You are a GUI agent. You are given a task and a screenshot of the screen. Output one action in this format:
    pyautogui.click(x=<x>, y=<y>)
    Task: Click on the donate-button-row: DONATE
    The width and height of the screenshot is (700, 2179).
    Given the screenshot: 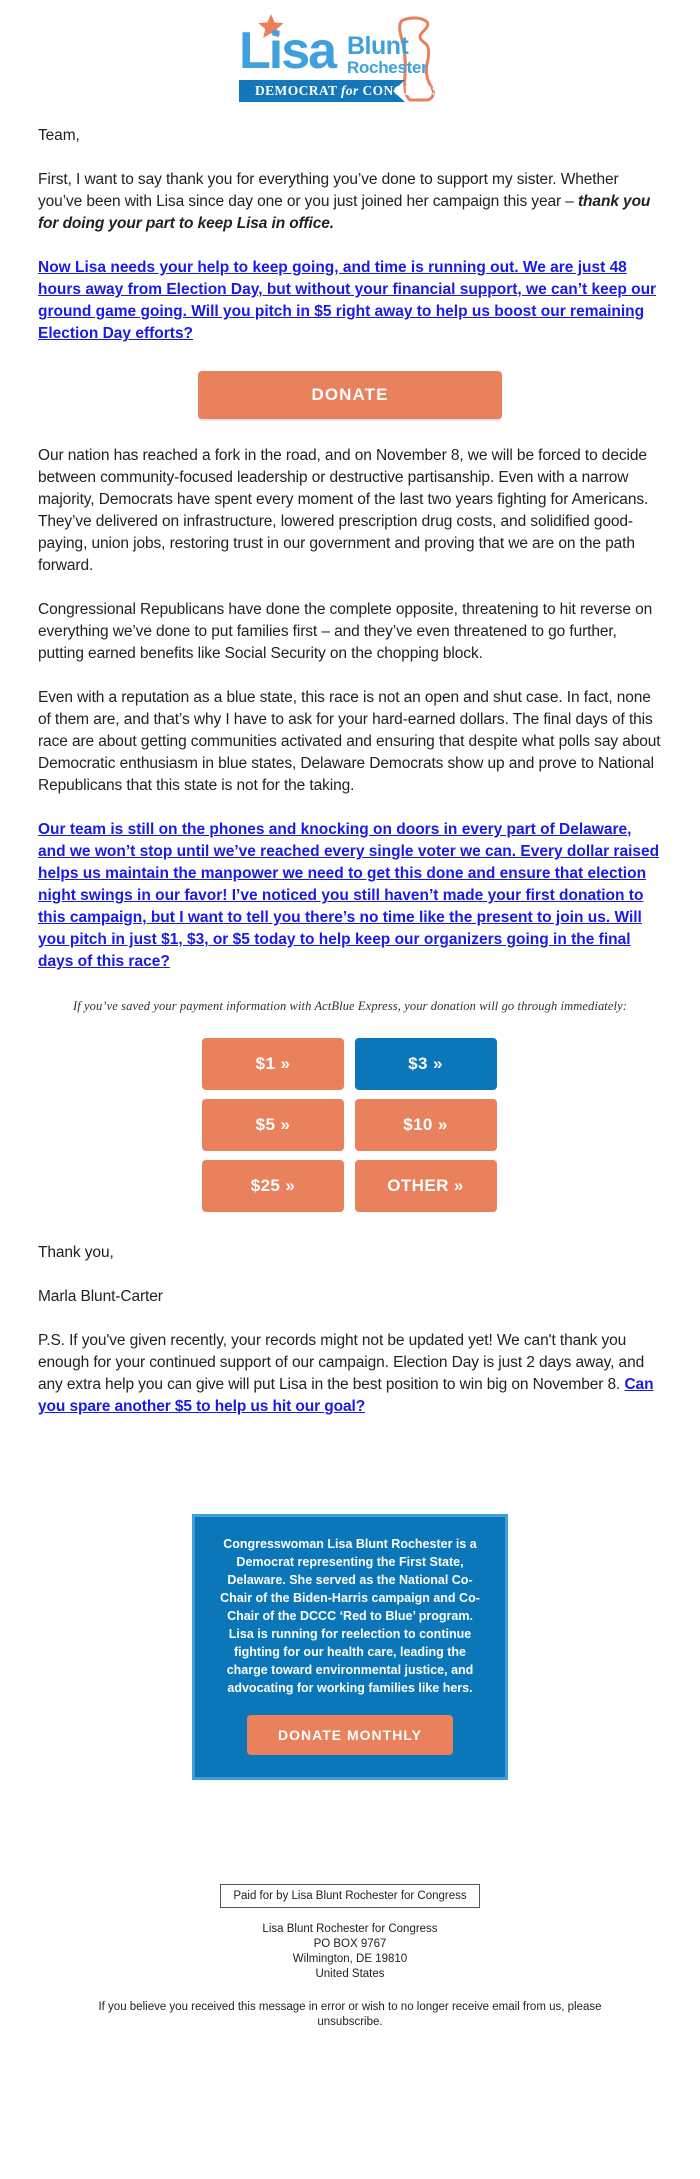 What is the action you would take?
    pyautogui.click(x=350, y=395)
    